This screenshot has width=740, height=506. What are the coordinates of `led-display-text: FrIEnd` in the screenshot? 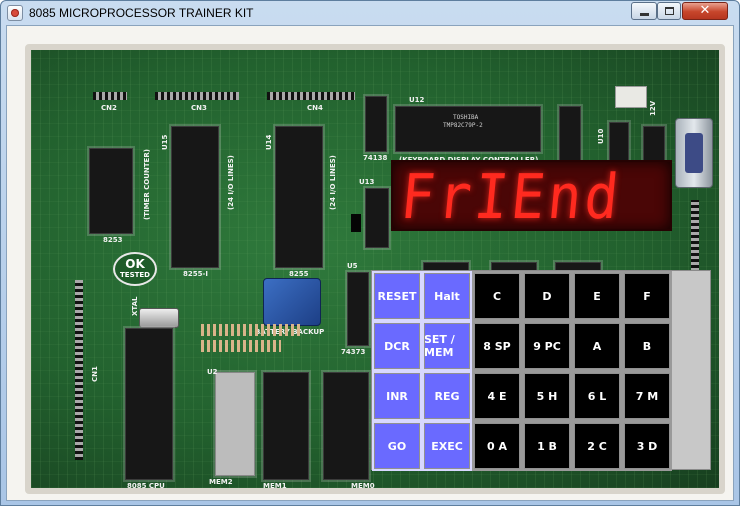 It's located at (511, 197).